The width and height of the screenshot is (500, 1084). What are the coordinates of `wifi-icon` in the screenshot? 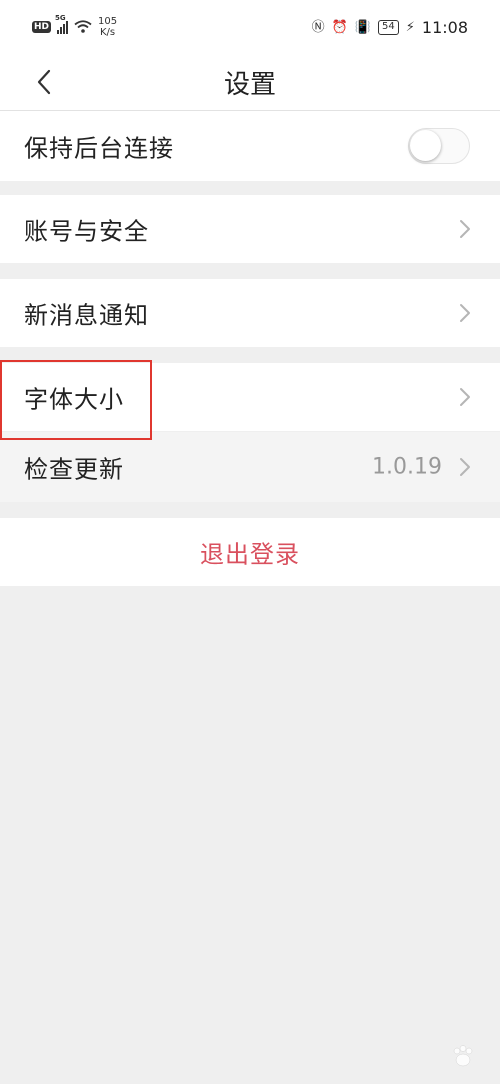 It's located at (83, 26).